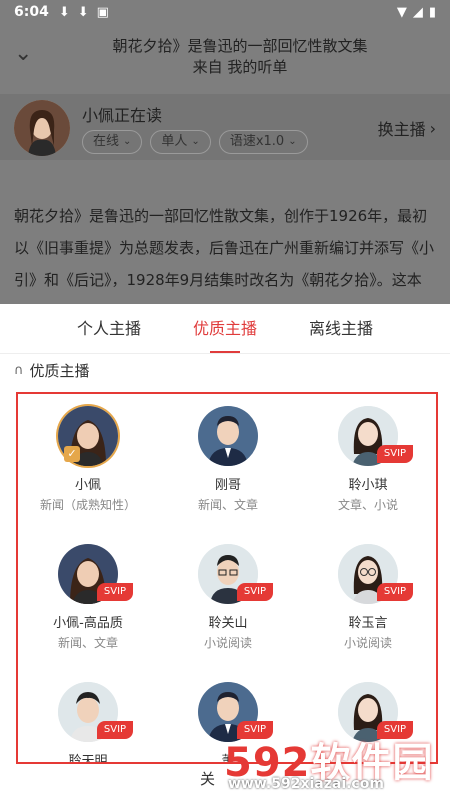 The width and height of the screenshot is (450, 800). I want to click on headphones-icon: ∩, so click(19, 370).